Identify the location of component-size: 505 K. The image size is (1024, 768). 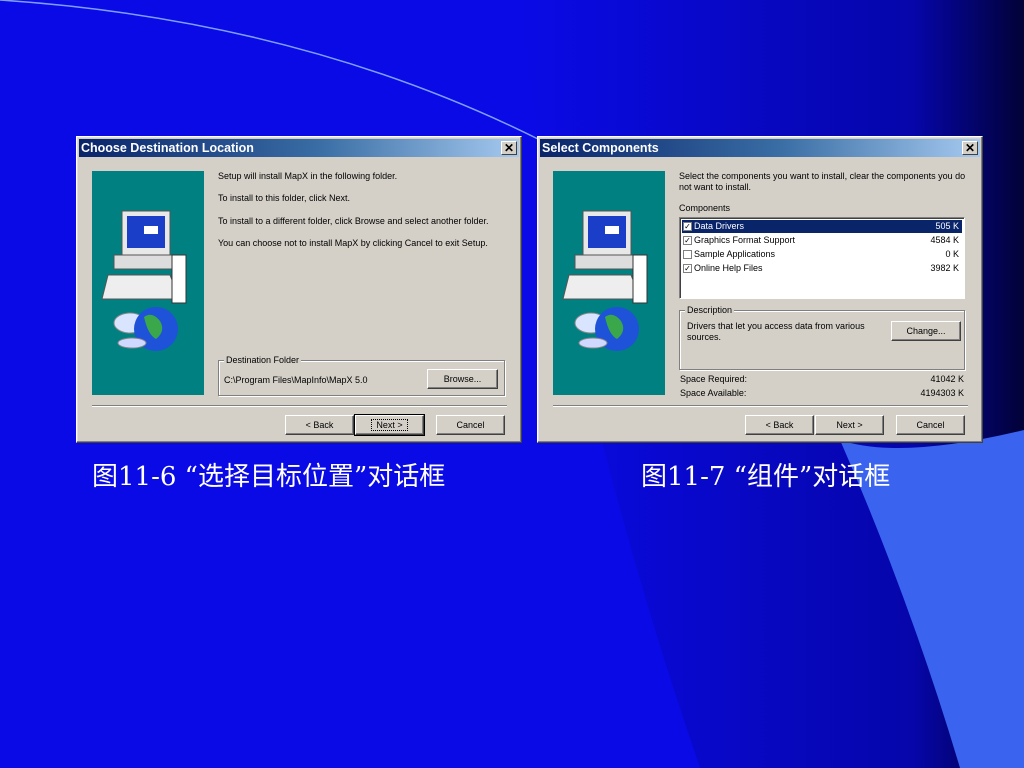
(947, 226).